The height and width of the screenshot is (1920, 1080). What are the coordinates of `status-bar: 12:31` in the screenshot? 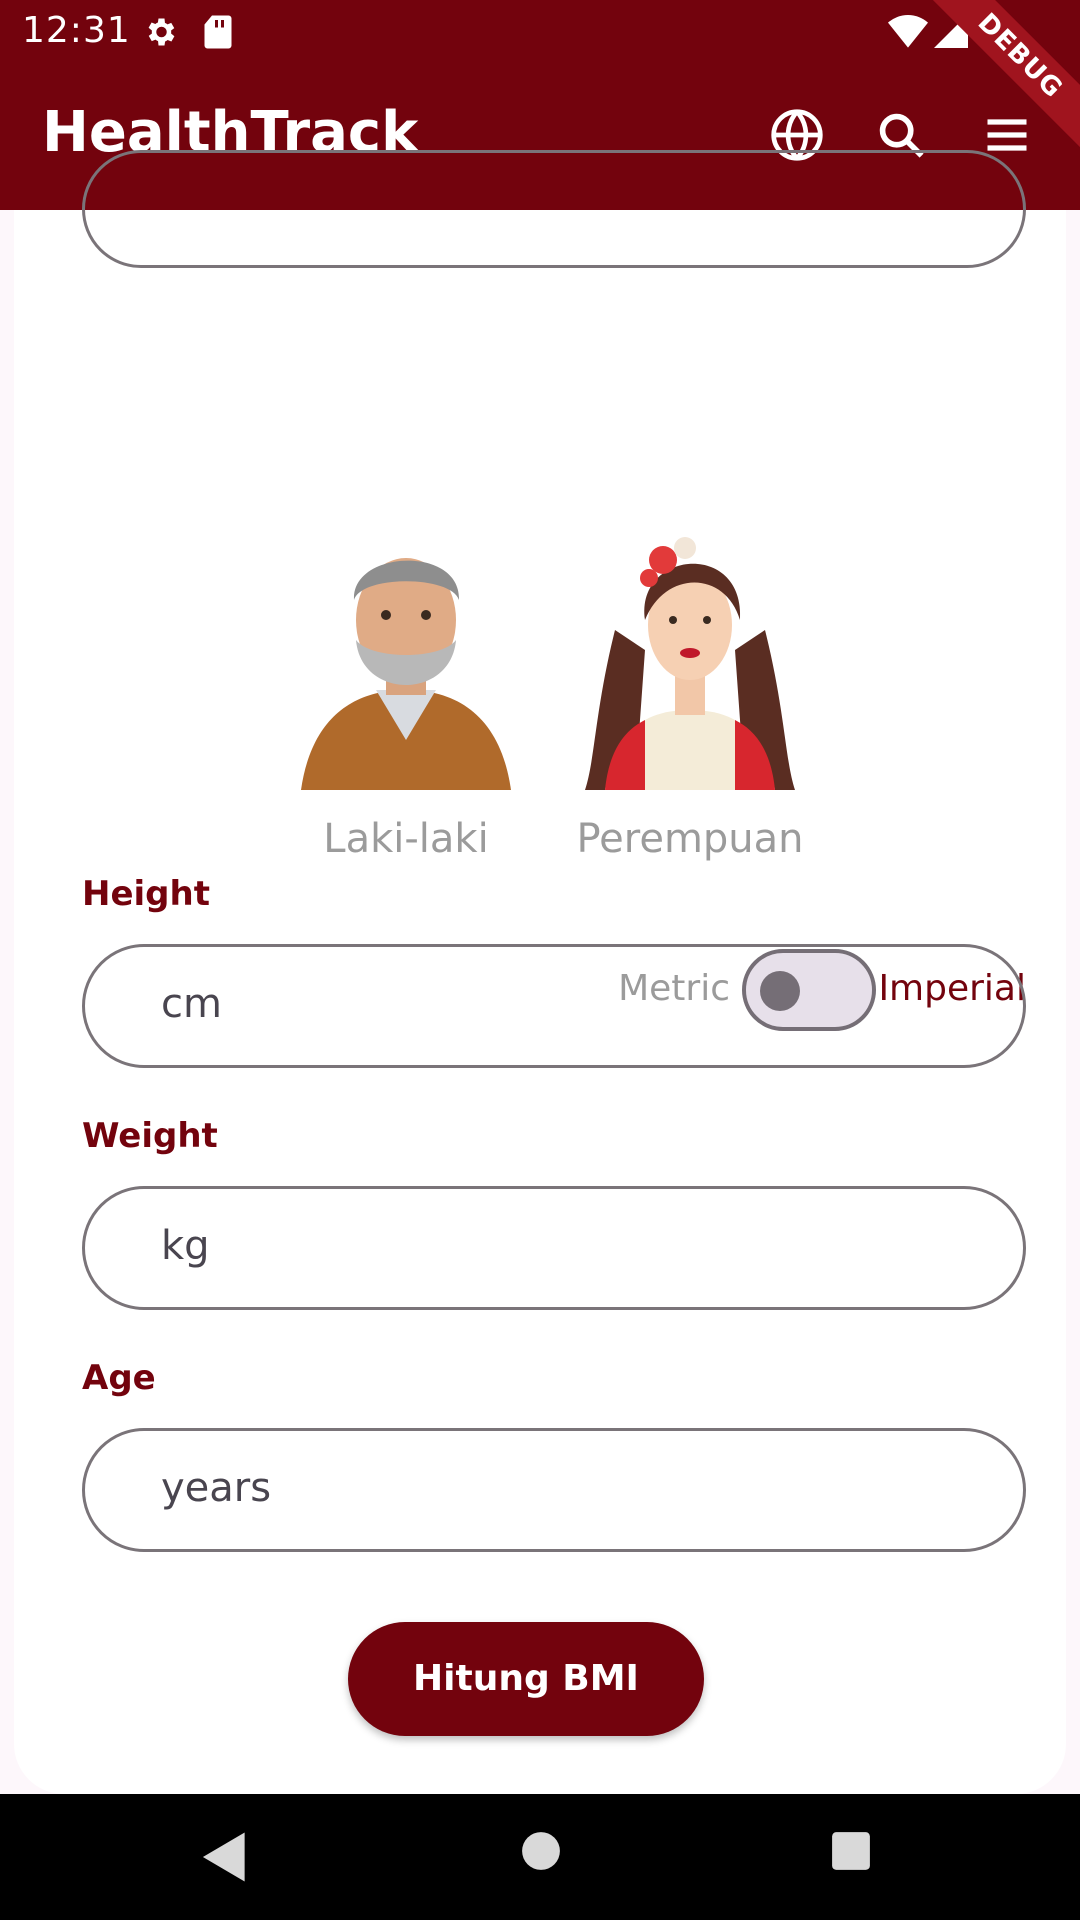 It's located at (540, 32).